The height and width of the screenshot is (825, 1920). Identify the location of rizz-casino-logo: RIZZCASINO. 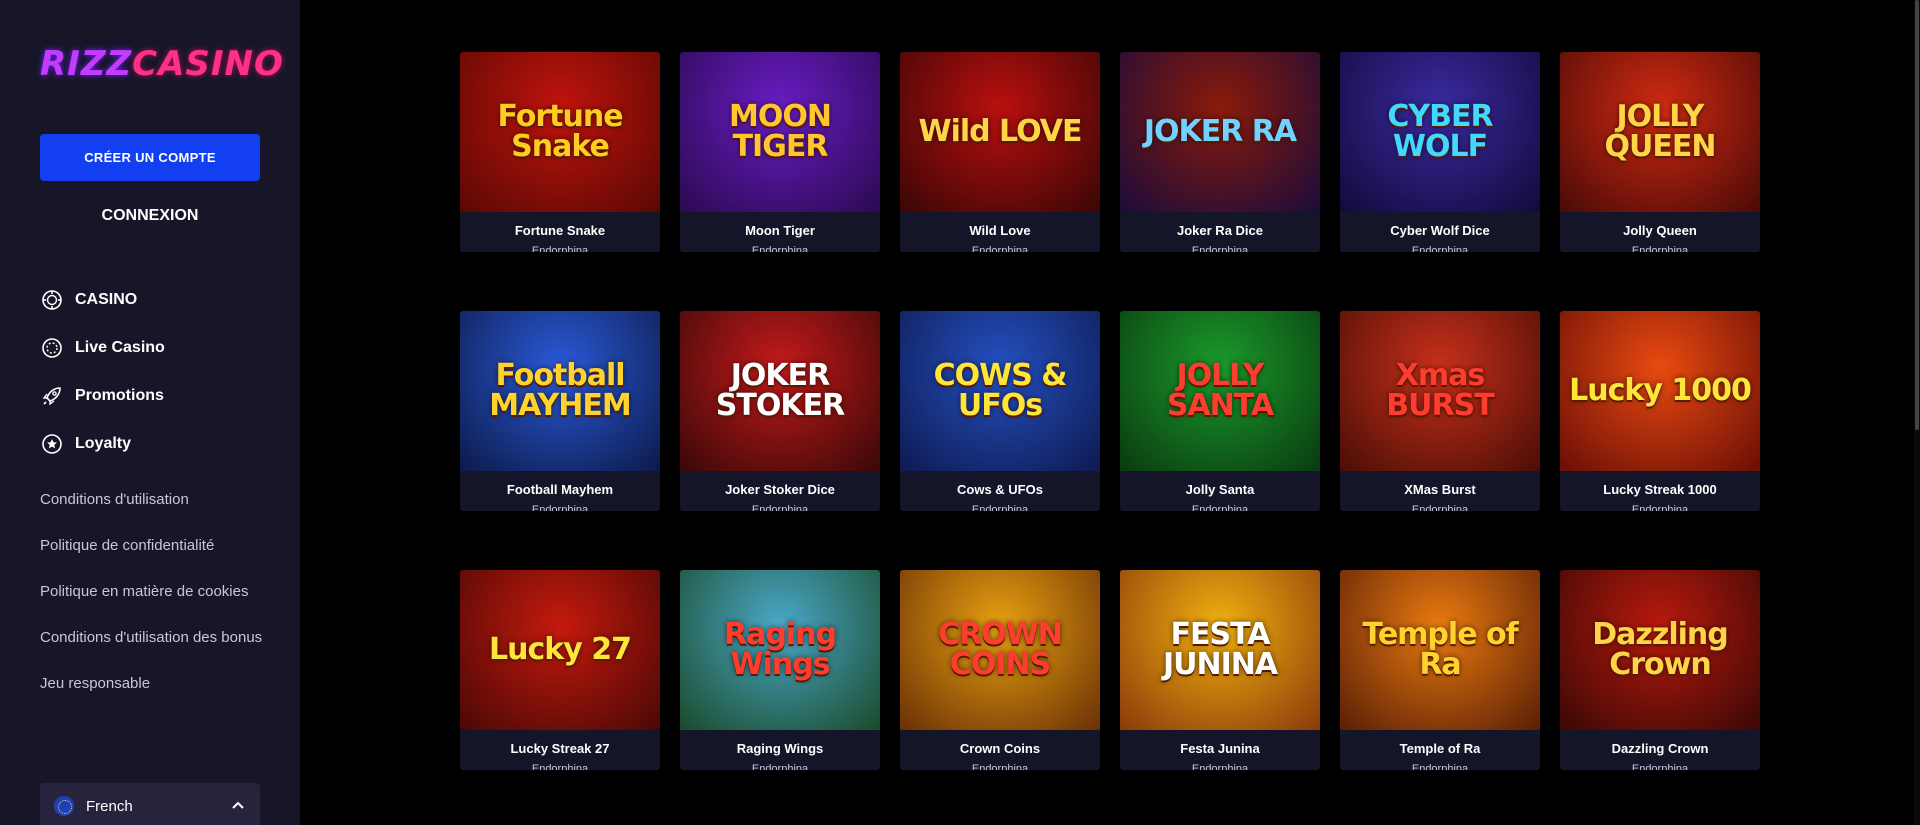
(162, 64).